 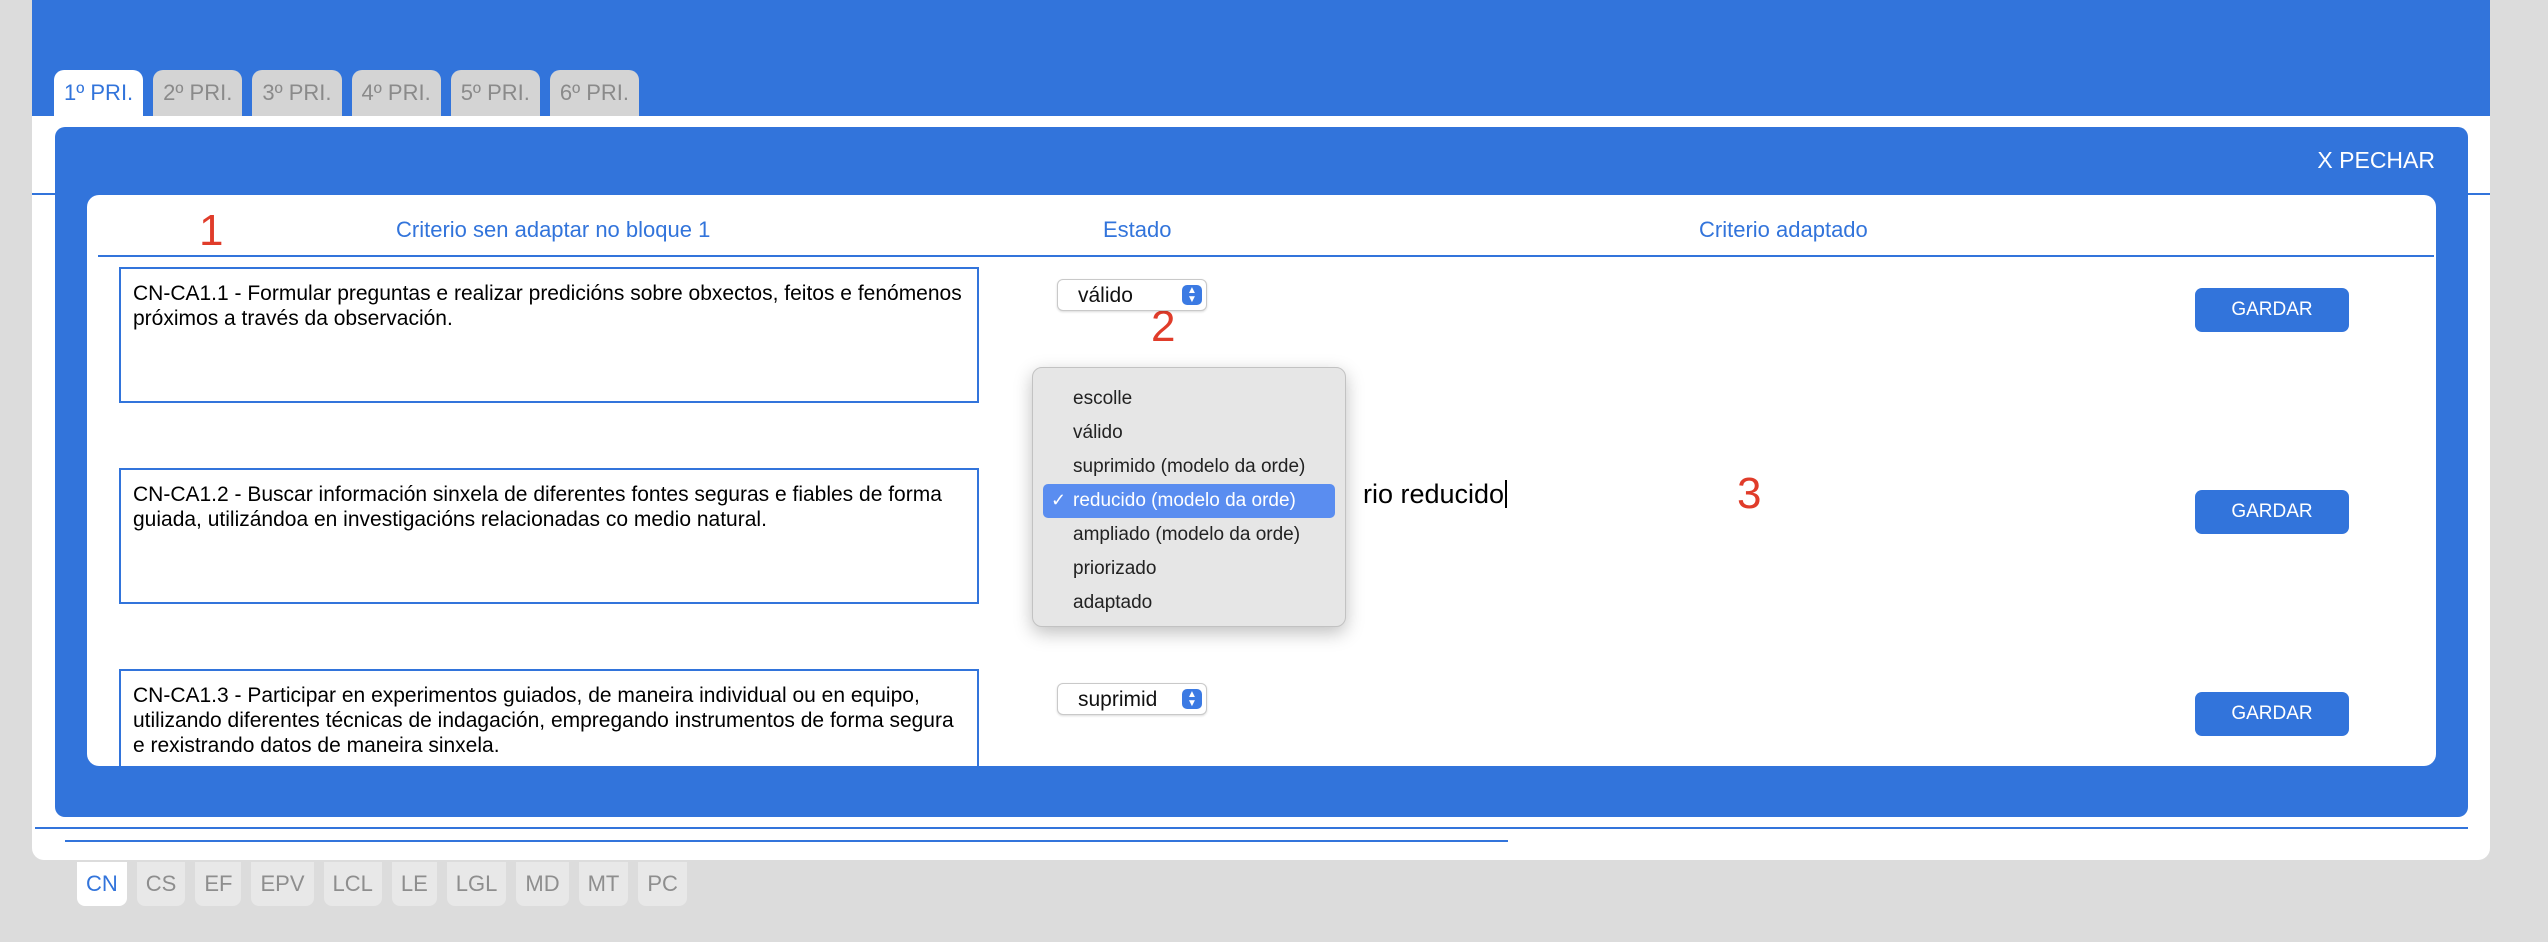 What do you see at coordinates (297, 93) in the screenshot?
I see `tab-grade-3: 3º PRI.` at bounding box center [297, 93].